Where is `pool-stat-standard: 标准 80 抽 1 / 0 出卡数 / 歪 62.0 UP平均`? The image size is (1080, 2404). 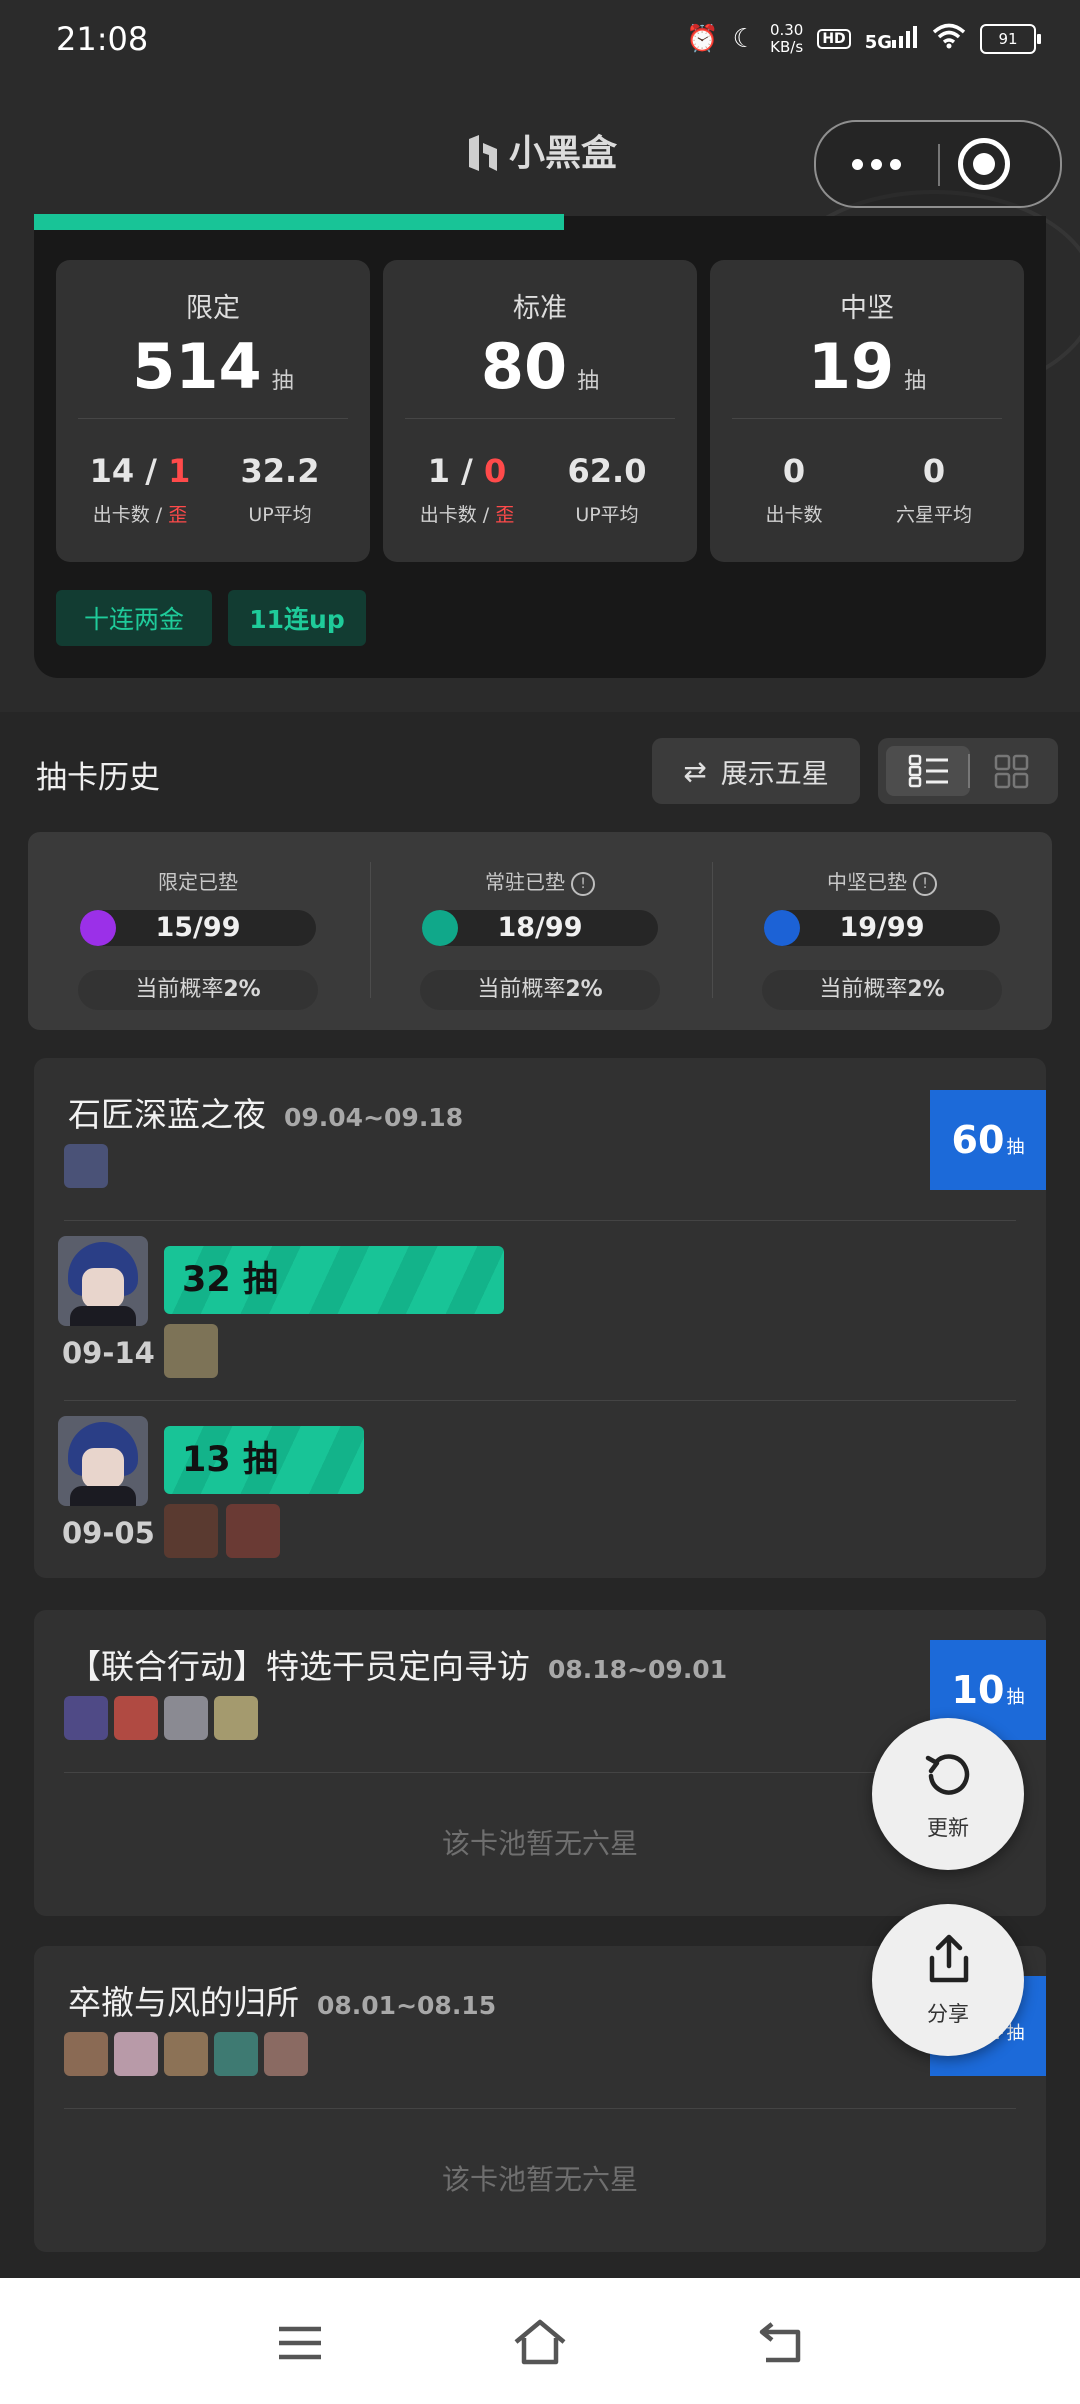 pool-stat-standard: 标准 80 抽 1 / 0 出卡数 / 歪 62.0 UP平均 is located at coordinates (540, 411).